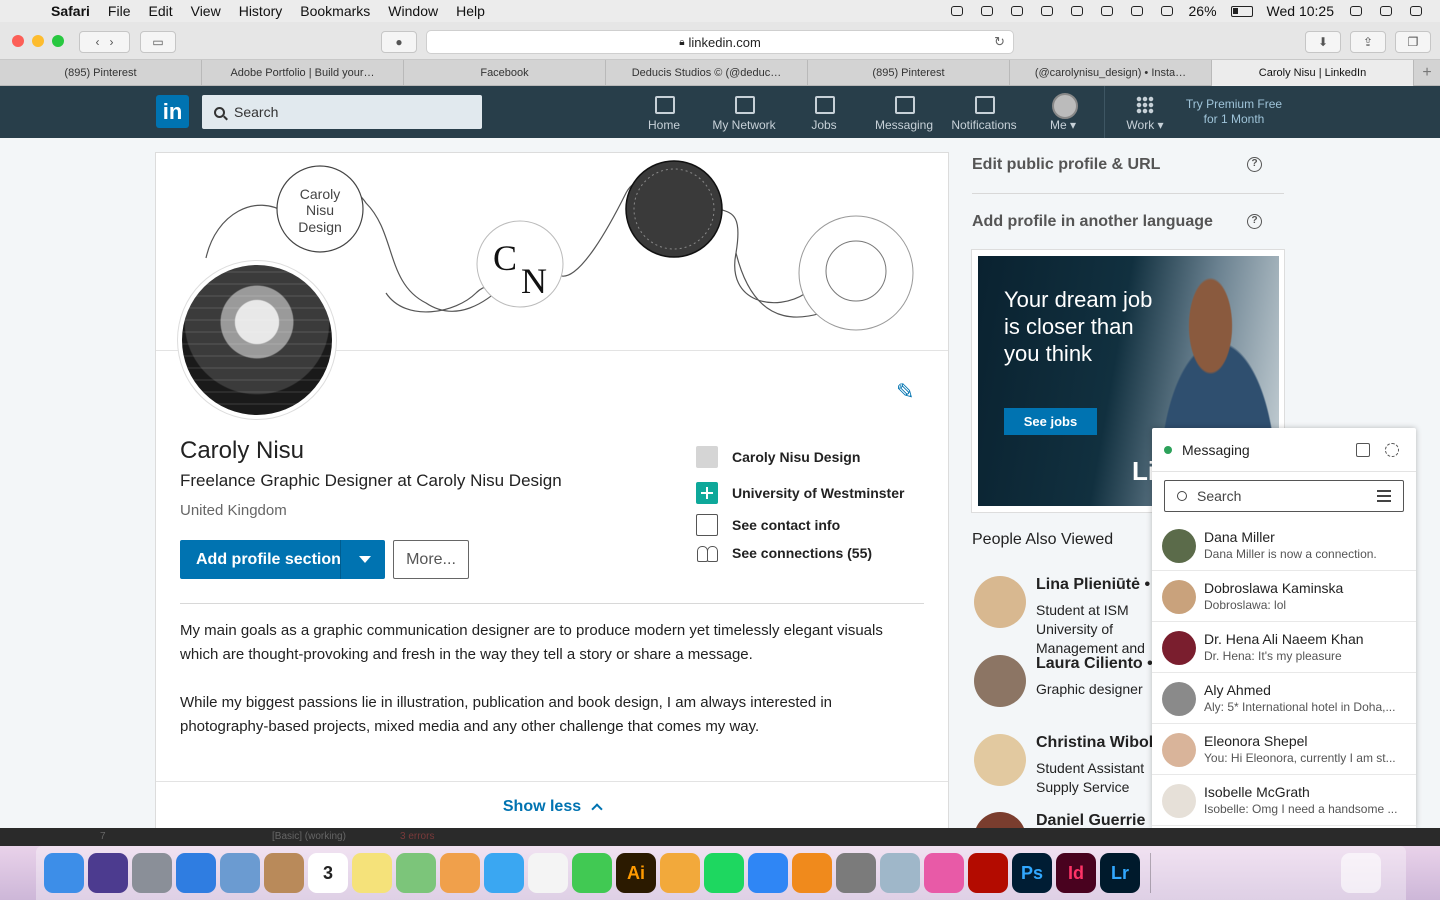  What do you see at coordinates (413, 11) in the screenshot?
I see `menu-window: Window` at bounding box center [413, 11].